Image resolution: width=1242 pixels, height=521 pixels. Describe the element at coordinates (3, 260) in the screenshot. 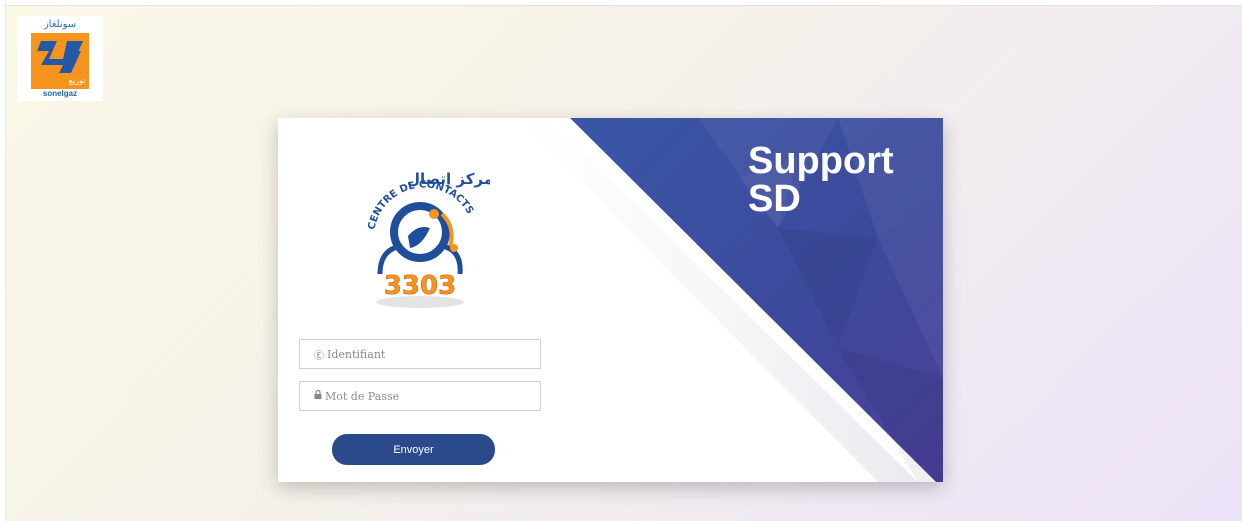

I see `window-left-edge` at that location.